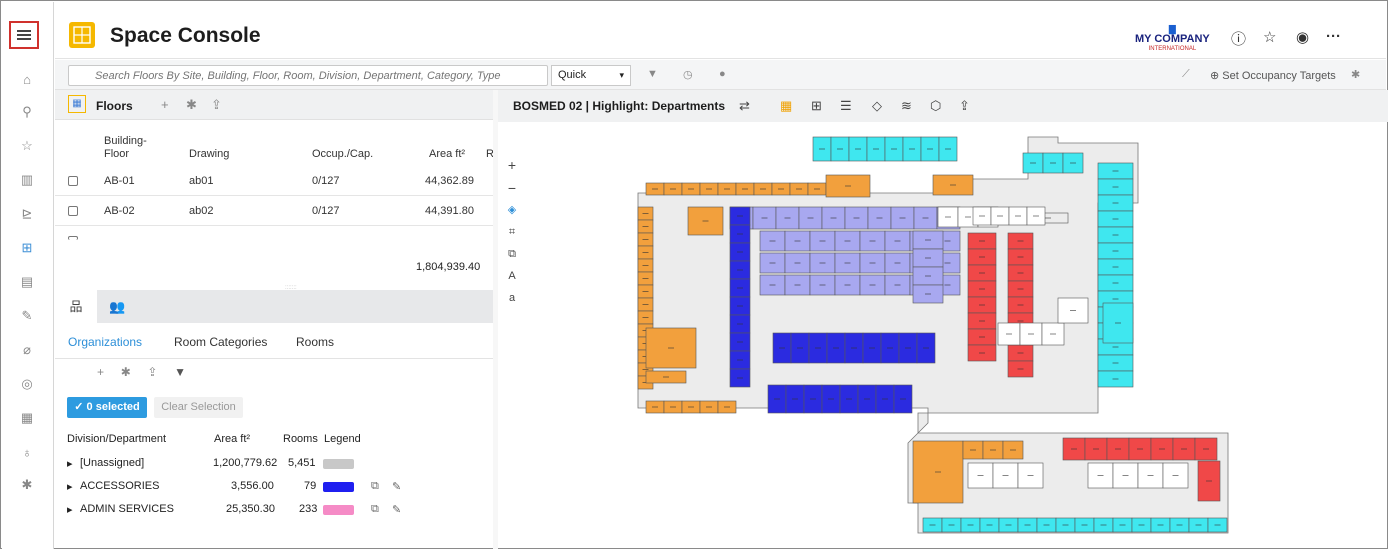  Describe the element at coordinates (906, 106) in the screenshot. I see `layers-icon: ≋` at that location.